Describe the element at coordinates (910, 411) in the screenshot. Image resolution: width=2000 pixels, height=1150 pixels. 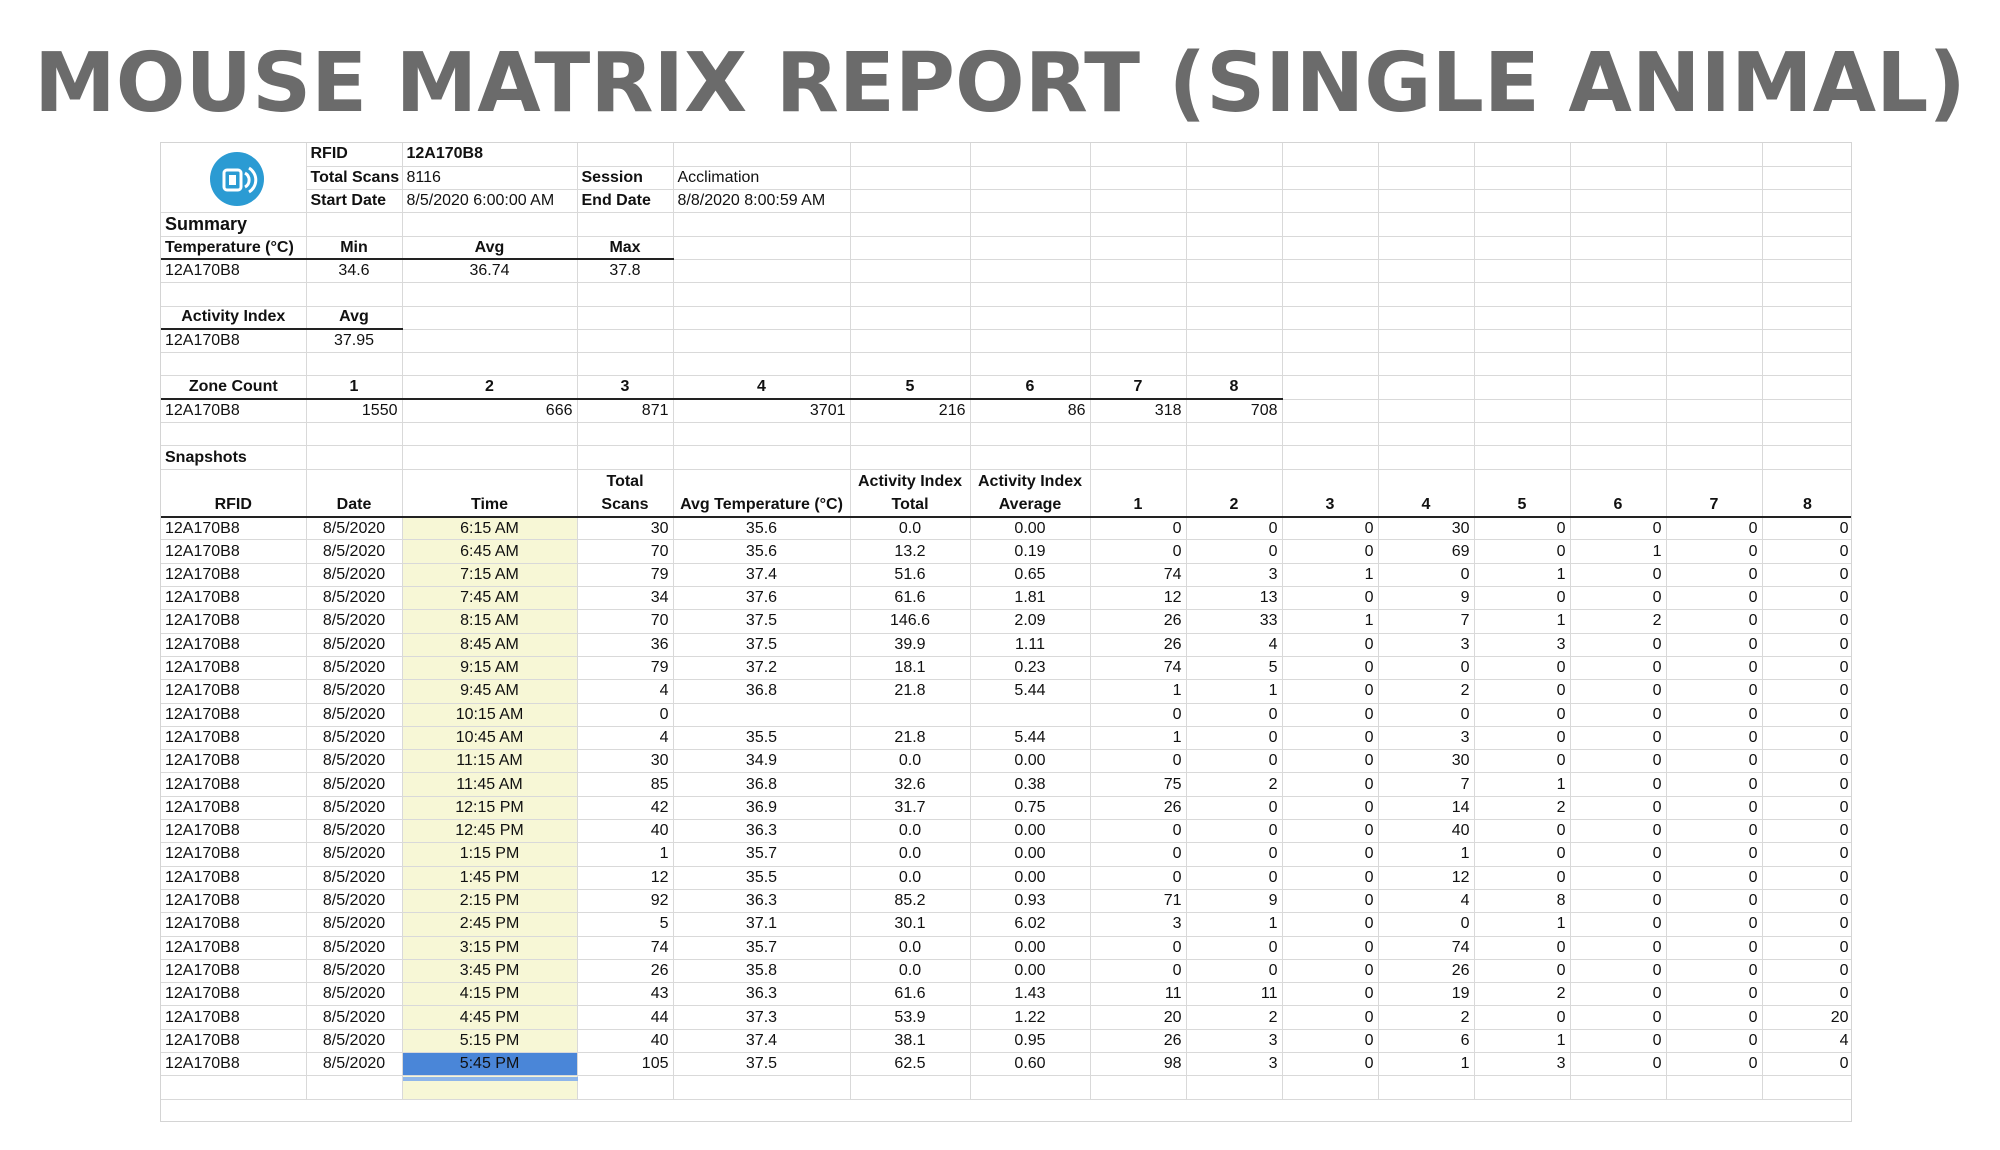
I see `zone-value-5: 216` at that location.